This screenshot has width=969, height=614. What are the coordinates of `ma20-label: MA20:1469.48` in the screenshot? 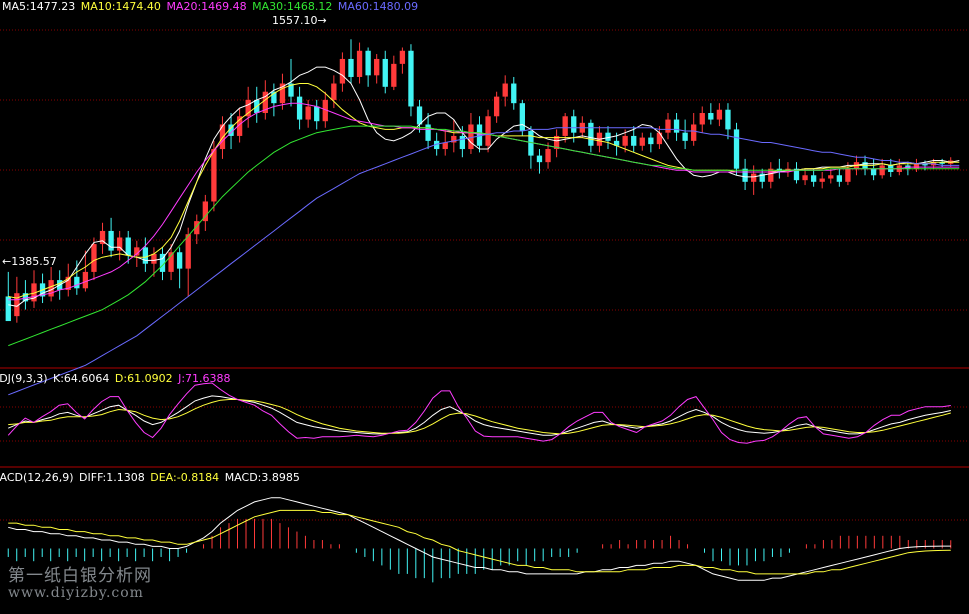 It's located at (206, 6).